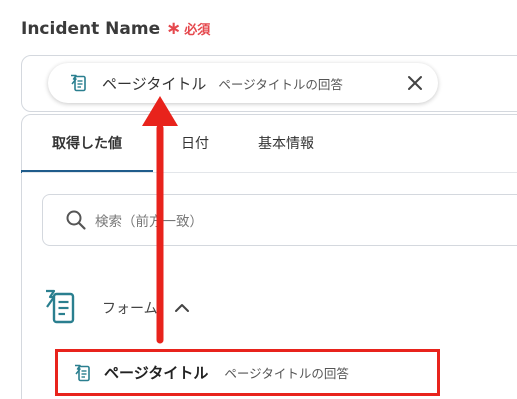 The image size is (517, 399). I want to click on field-label: Incident Name ∗ 必須, so click(115, 28).